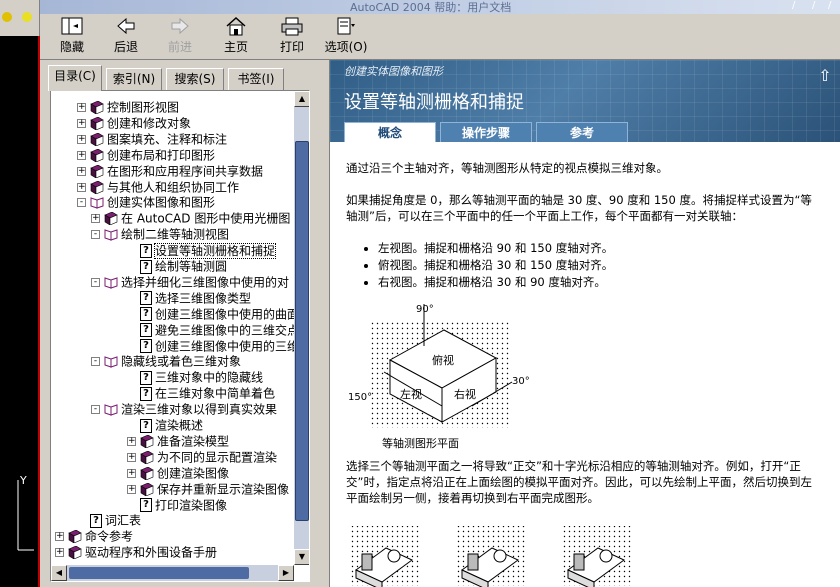 This screenshot has width=840, height=587. What do you see at coordinates (797, 6) in the screenshot?
I see `minimize-icon: /` at bounding box center [797, 6].